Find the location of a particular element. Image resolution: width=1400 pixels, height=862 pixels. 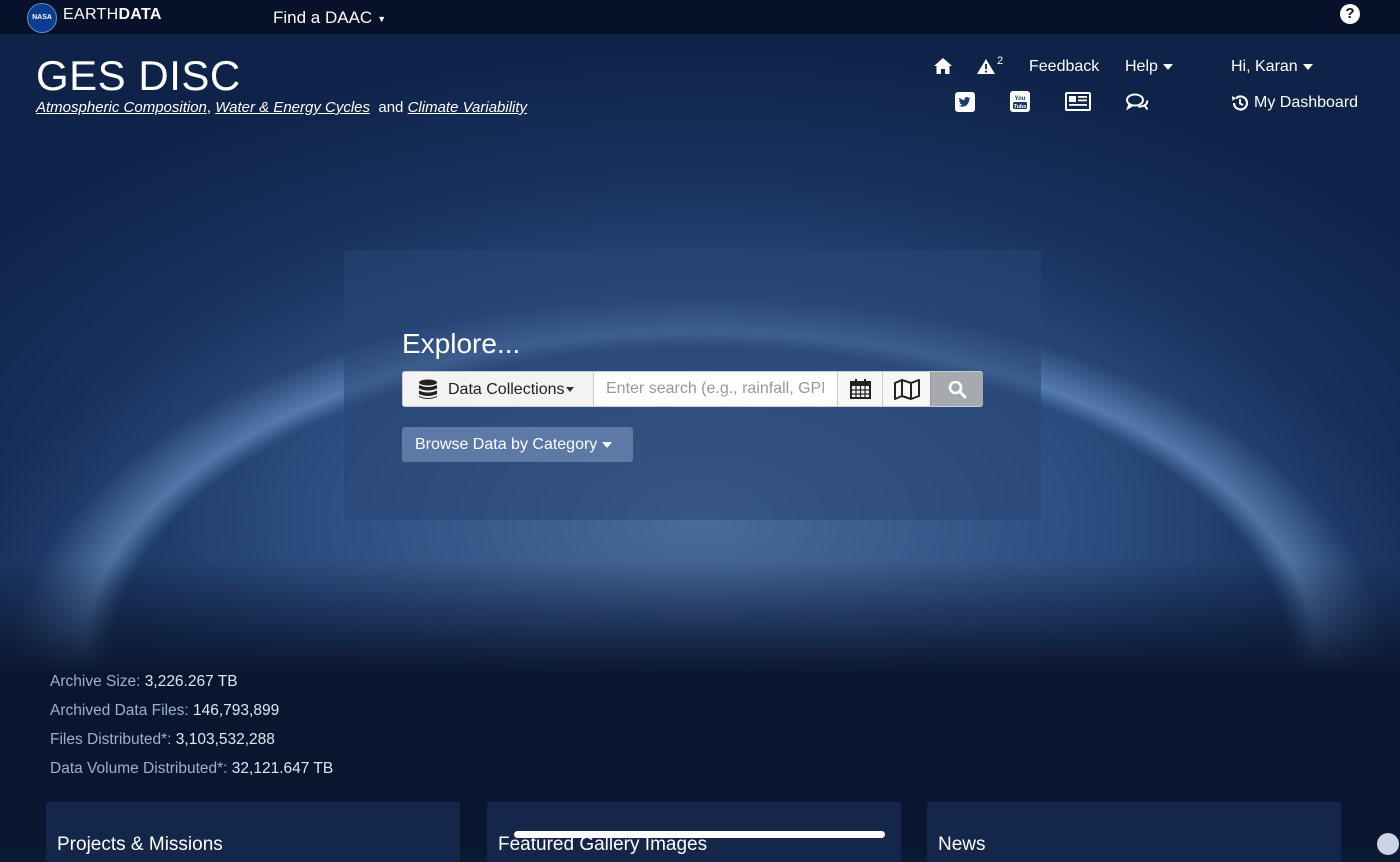

tagline-link-climate: Climate Variability is located at coordinates (467, 107).